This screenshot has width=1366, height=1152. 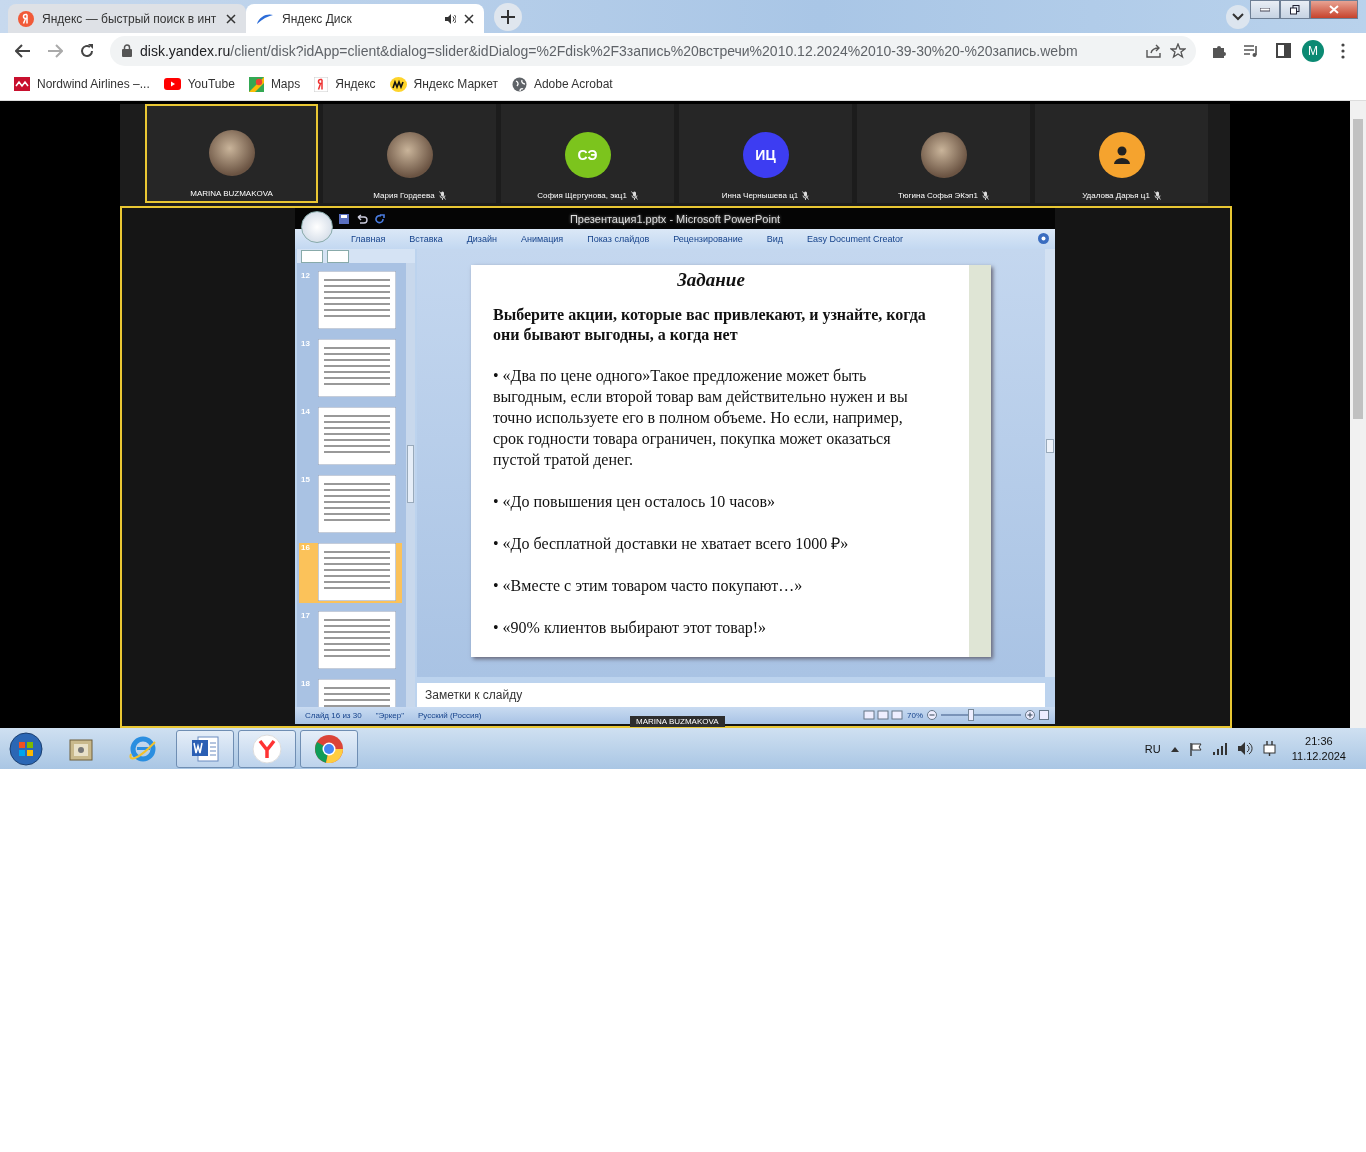 What do you see at coordinates (368, 239) in the screenshot?
I see `ribbon-tab: Главная` at bounding box center [368, 239].